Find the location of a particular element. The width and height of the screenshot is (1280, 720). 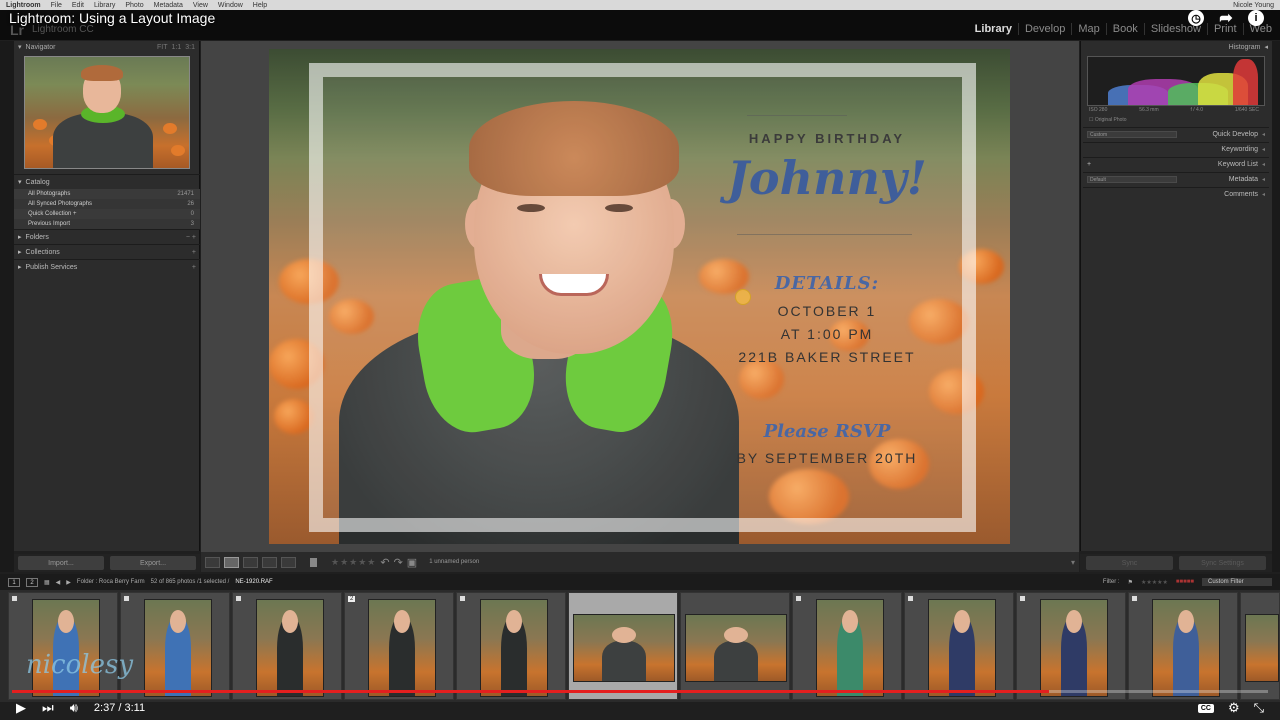

volume-icon: 🔊︎ is located at coordinates (74, 708).